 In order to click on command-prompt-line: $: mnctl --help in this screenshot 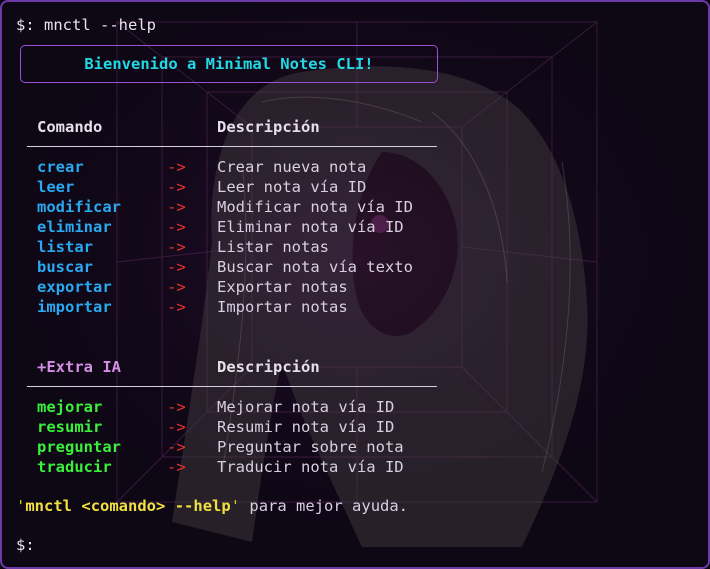, I will do `click(86, 25)`.